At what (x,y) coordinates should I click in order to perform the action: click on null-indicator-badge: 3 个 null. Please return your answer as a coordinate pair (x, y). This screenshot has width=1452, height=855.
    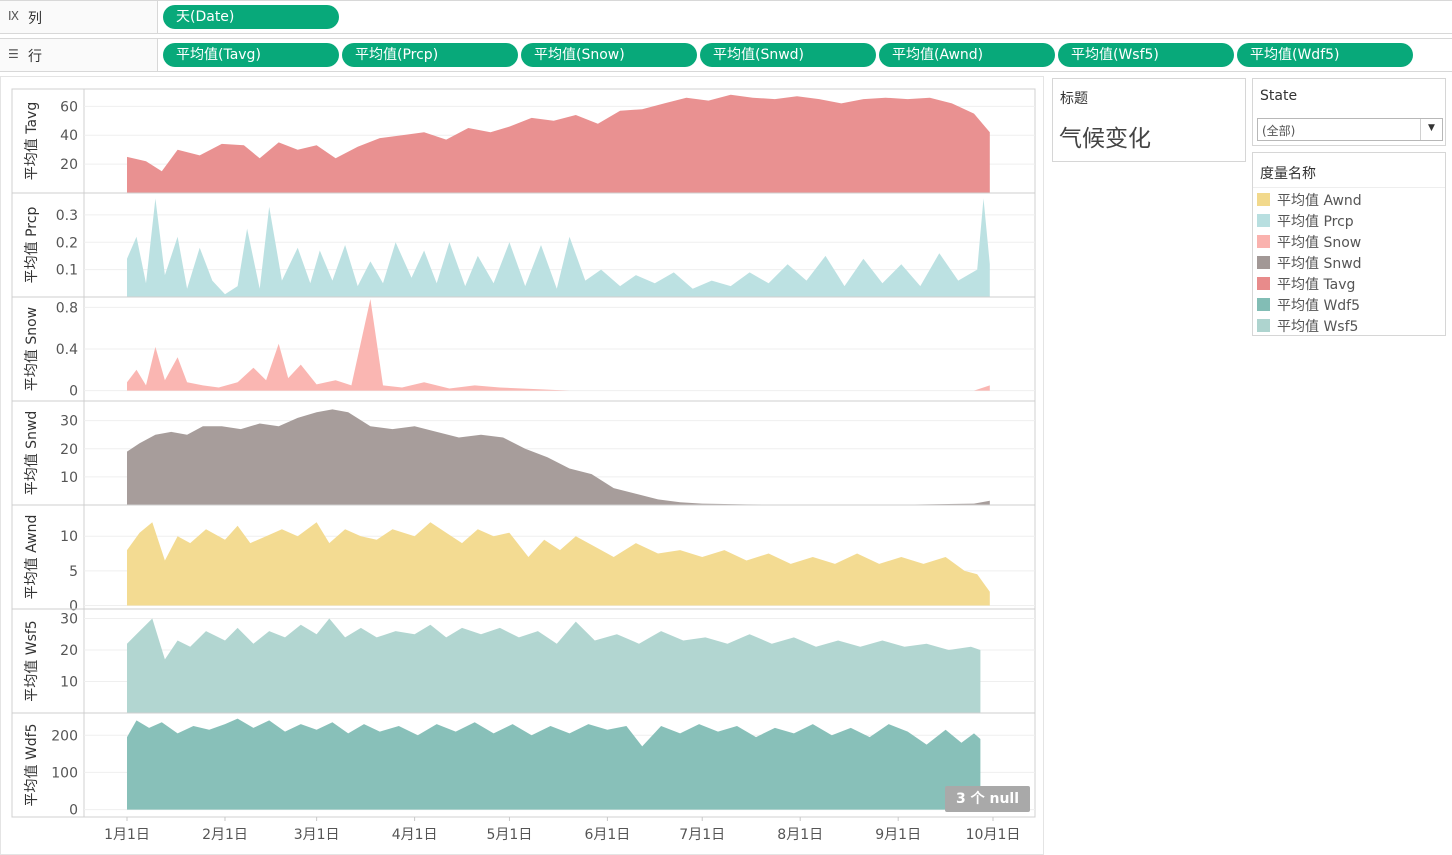
    Looking at the image, I should click on (987, 799).